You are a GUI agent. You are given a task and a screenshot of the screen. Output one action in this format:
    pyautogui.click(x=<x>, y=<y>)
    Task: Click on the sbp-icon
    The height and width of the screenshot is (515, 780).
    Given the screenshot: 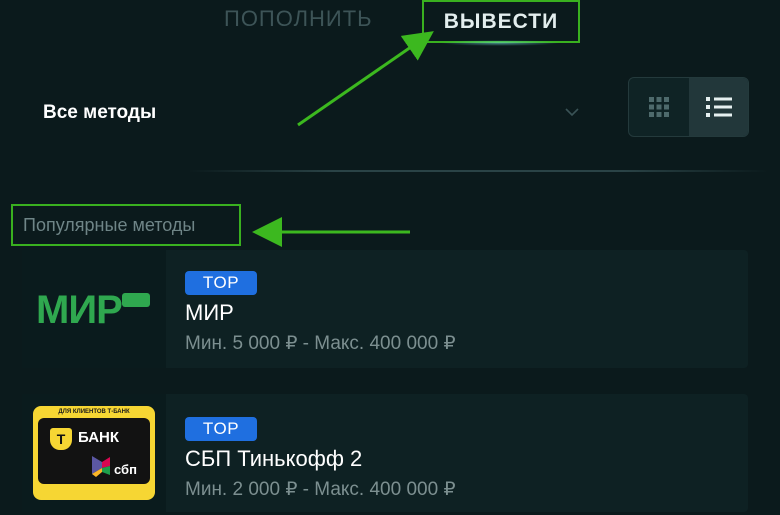 What is the action you would take?
    pyautogui.click(x=101, y=466)
    